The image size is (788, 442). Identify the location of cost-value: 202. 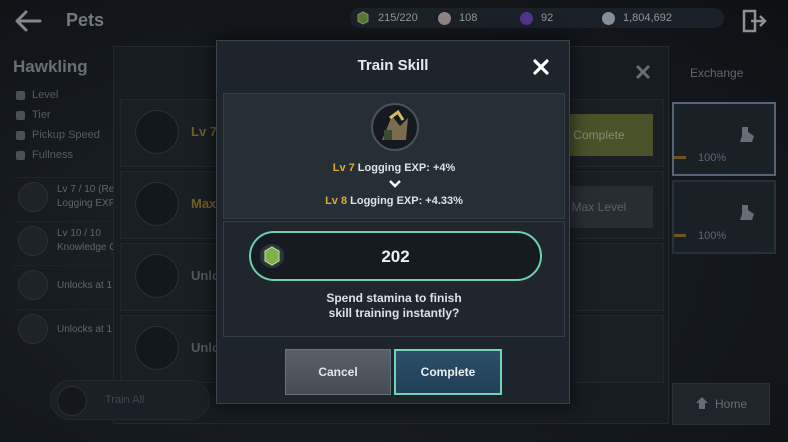
(395, 256).